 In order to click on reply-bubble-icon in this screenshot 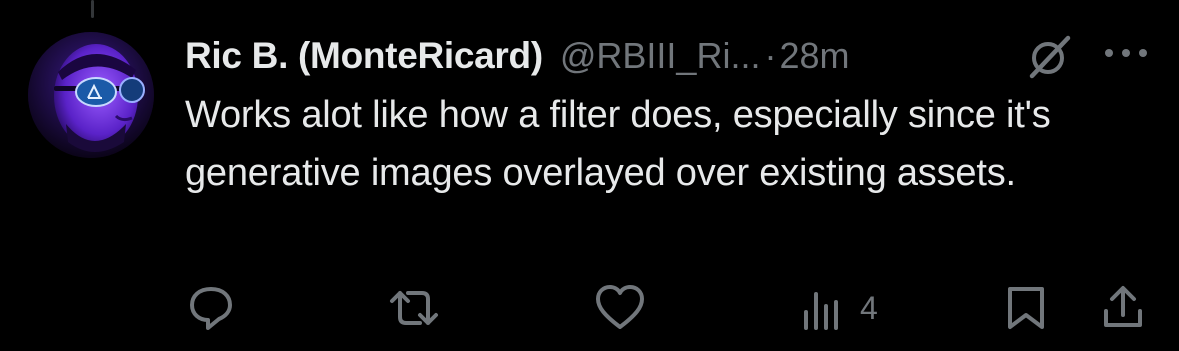, I will do `click(211, 308)`.